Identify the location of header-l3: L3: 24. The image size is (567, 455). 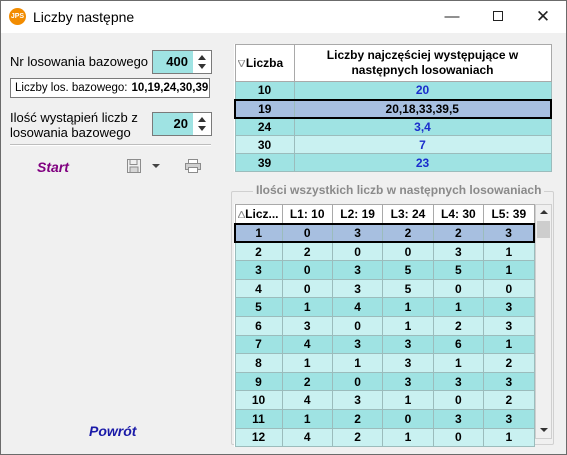
(408, 214).